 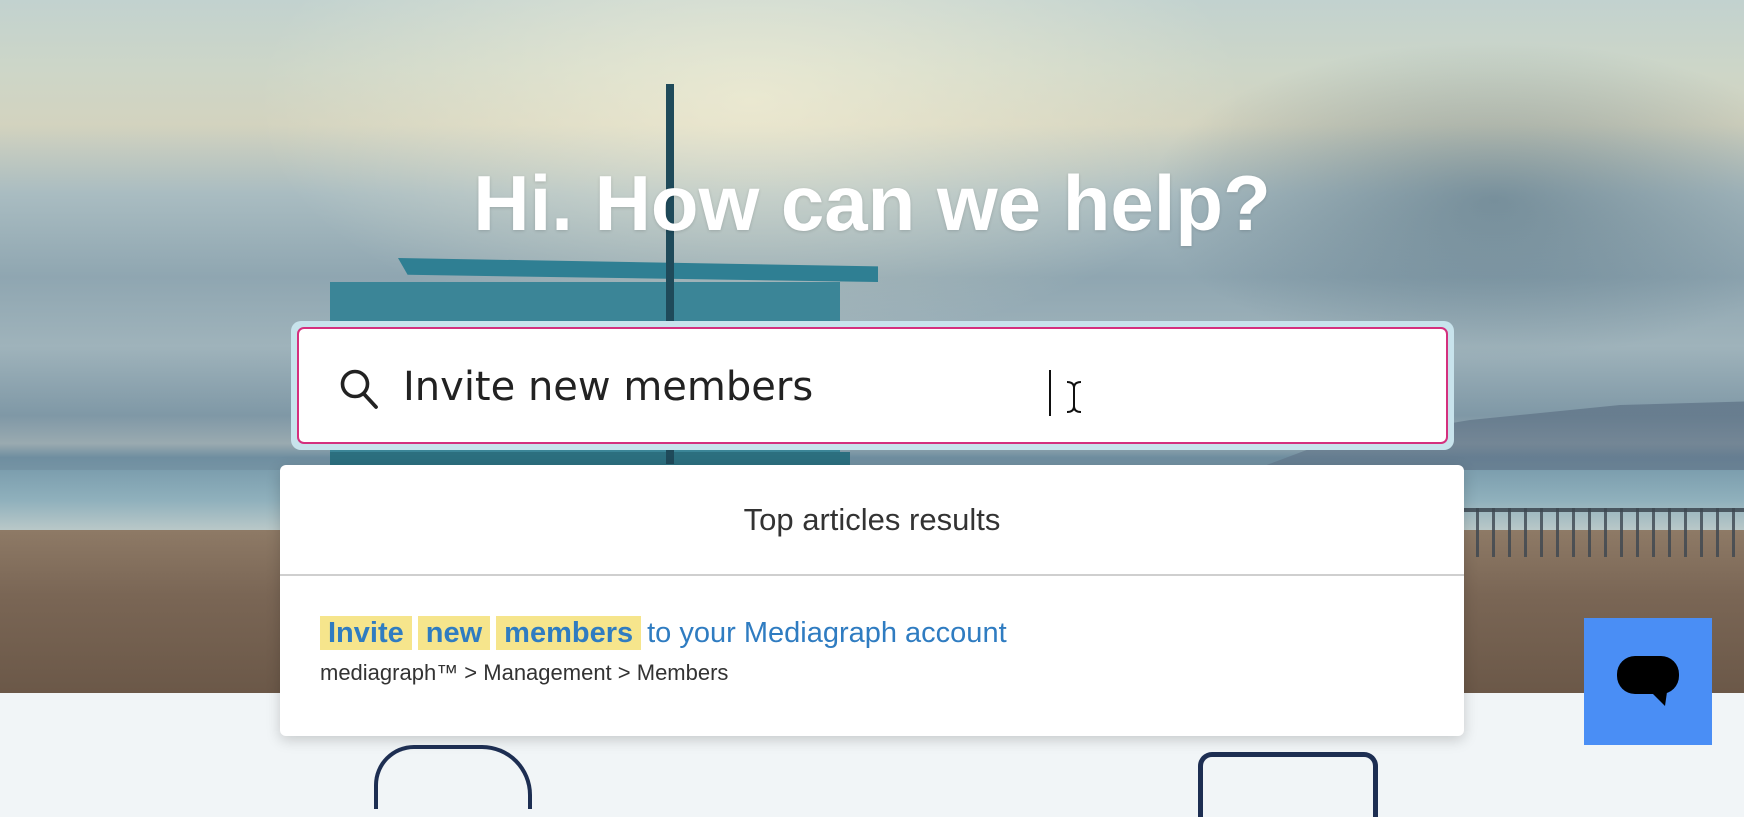 What do you see at coordinates (1074, 397) in the screenshot?
I see `text-cursor-icon` at bounding box center [1074, 397].